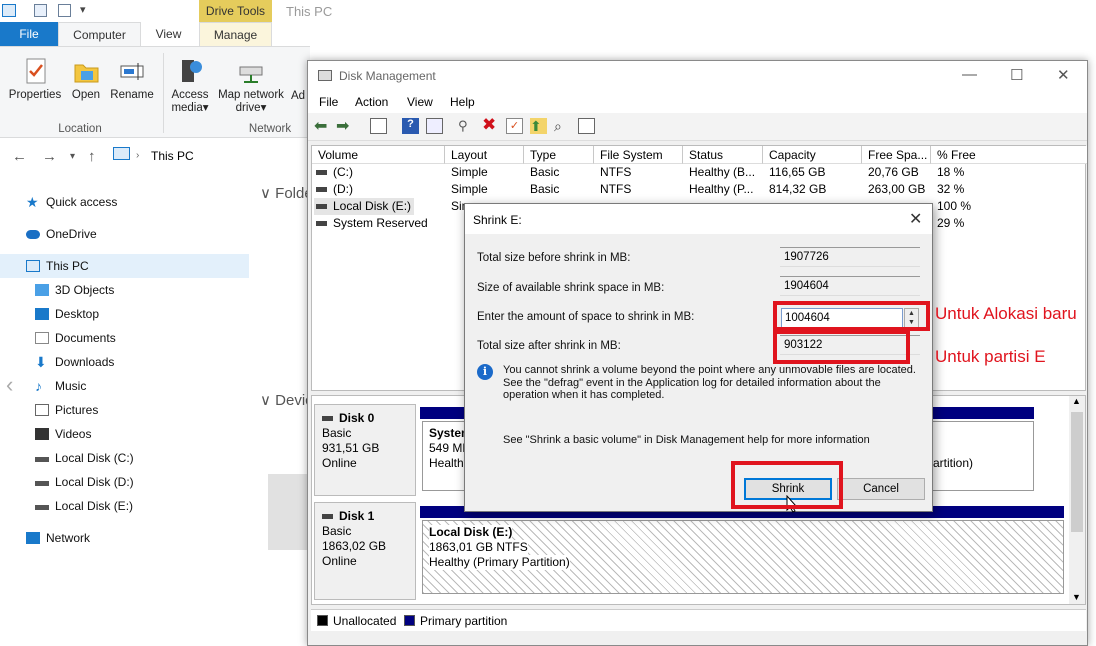  Describe the element at coordinates (42, 434) in the screenshot. I see `film-icon` at that location.